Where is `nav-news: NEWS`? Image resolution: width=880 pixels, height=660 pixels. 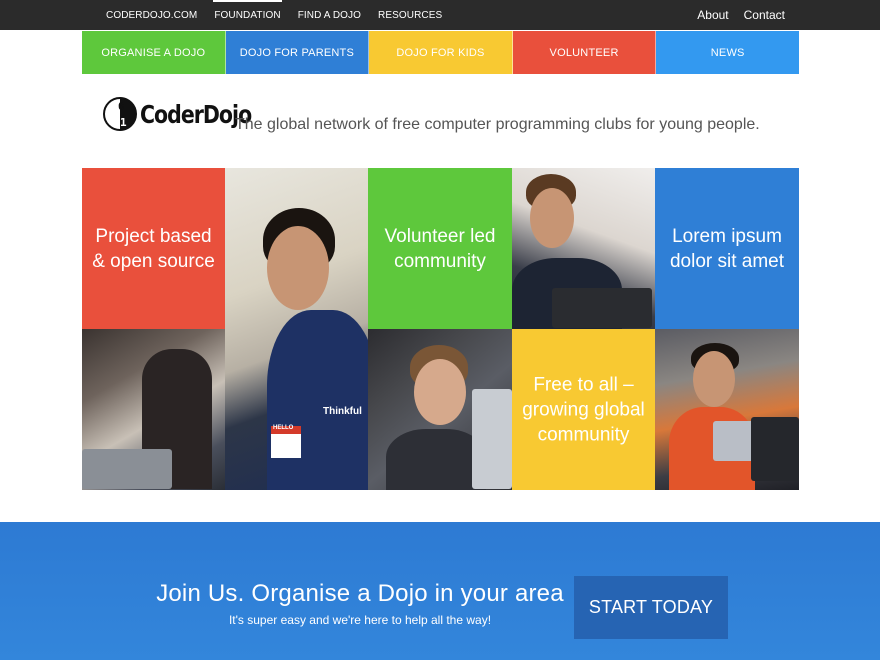
nav-news: NEWS is located at coordinates (727, 52).